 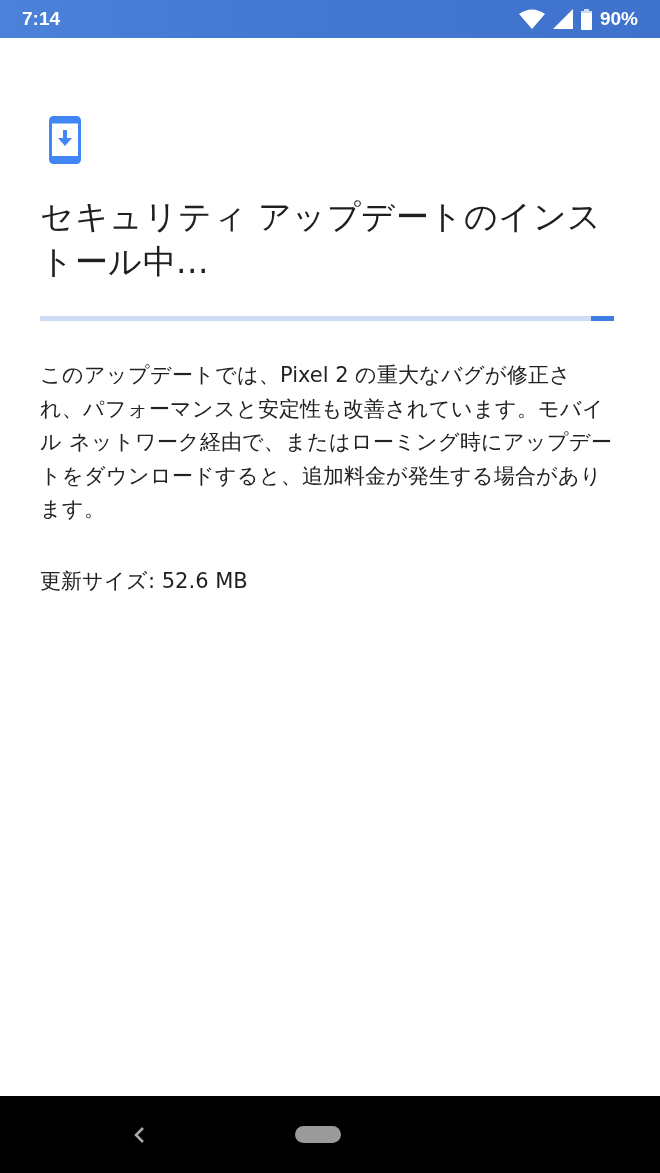 I want to click on phone-download-icon, so click(x=65, y=140).